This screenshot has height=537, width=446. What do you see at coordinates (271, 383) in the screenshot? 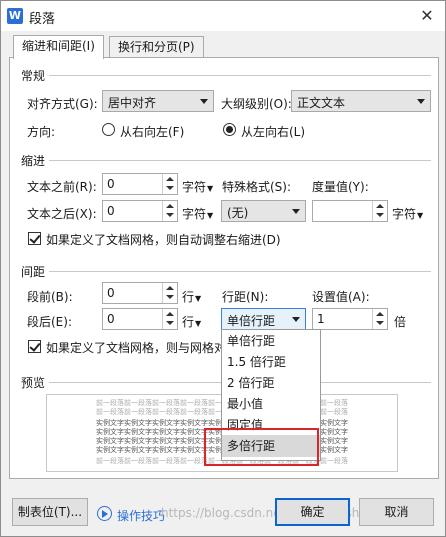
I see `line-spacing-option-double: 2 倍行距` at bounding box center [271, 383].